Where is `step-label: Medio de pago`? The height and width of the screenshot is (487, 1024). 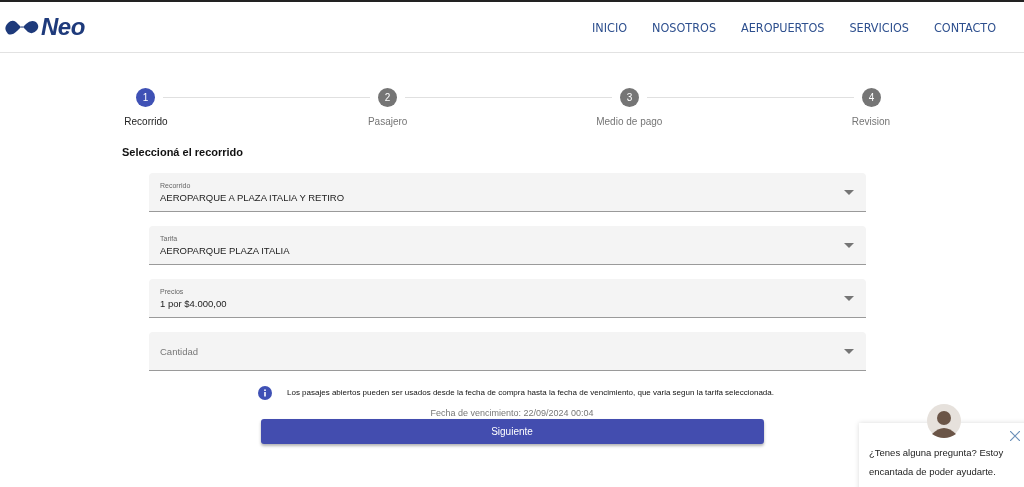
step-label: Medio de pago is located at coordinates (629, 121).